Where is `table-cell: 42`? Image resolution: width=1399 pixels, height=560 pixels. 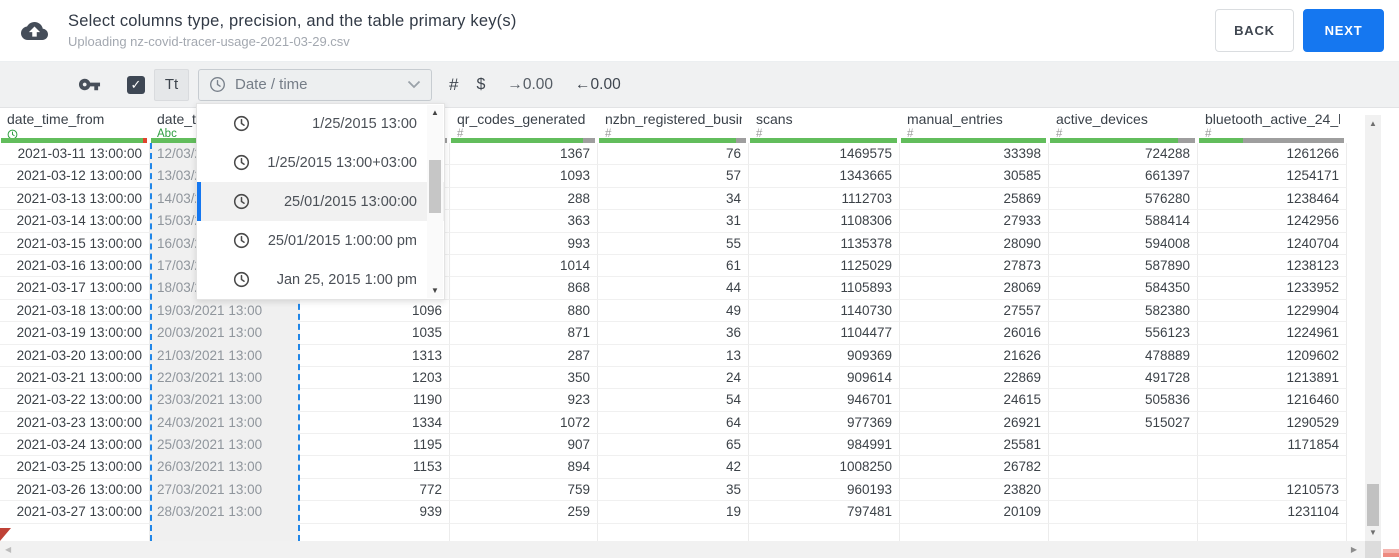
table-cell: 42 is located at coordinates (673, 467).